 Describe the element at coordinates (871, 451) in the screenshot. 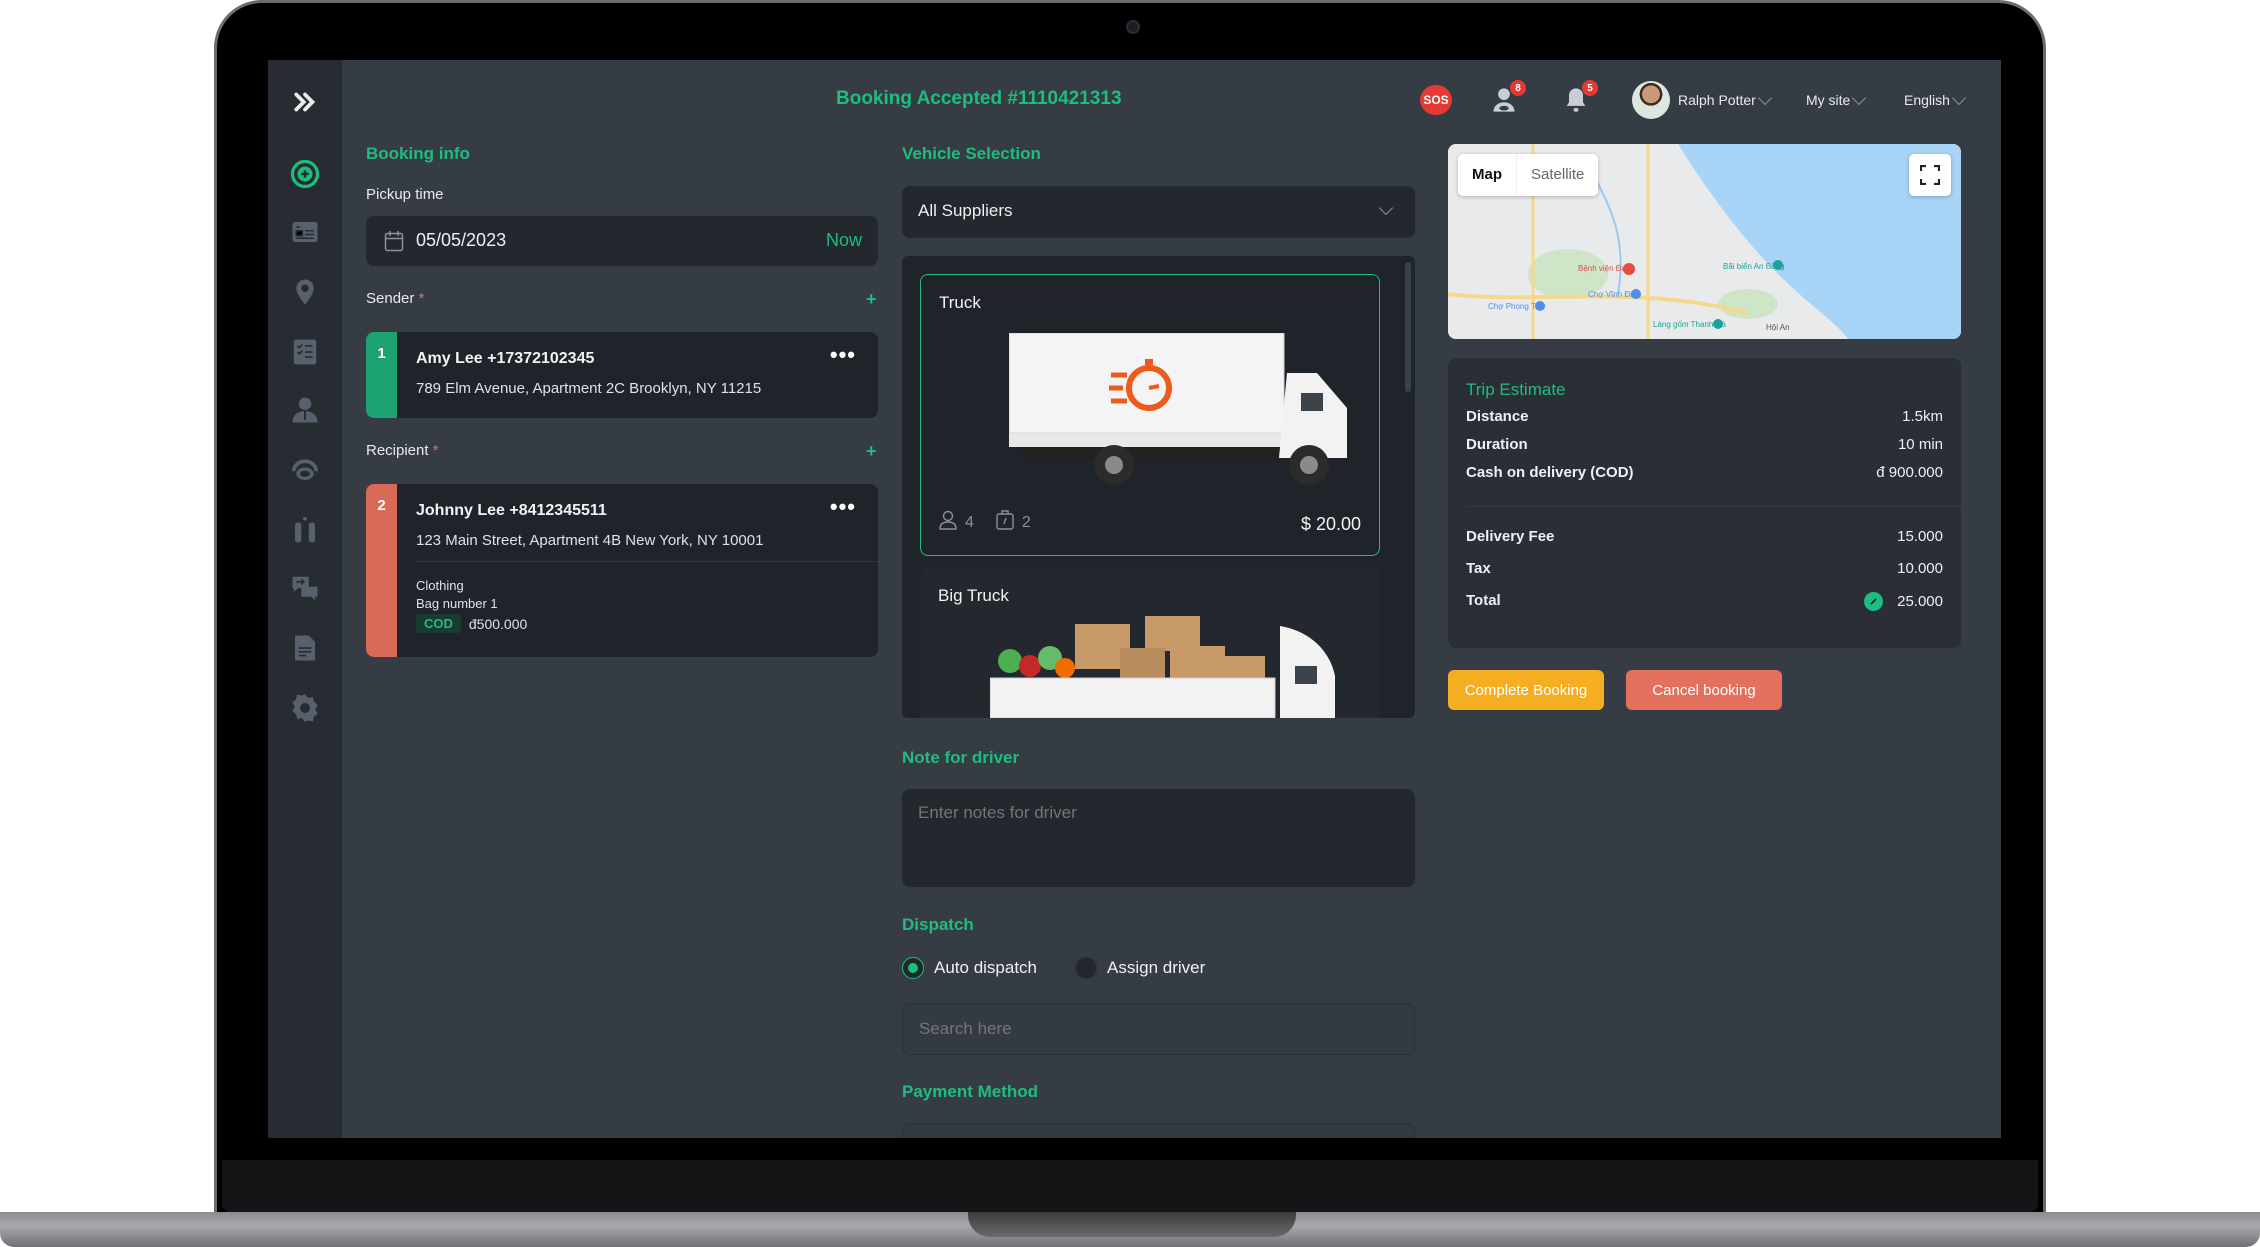

I see `add-recipient-button: +` at that location.